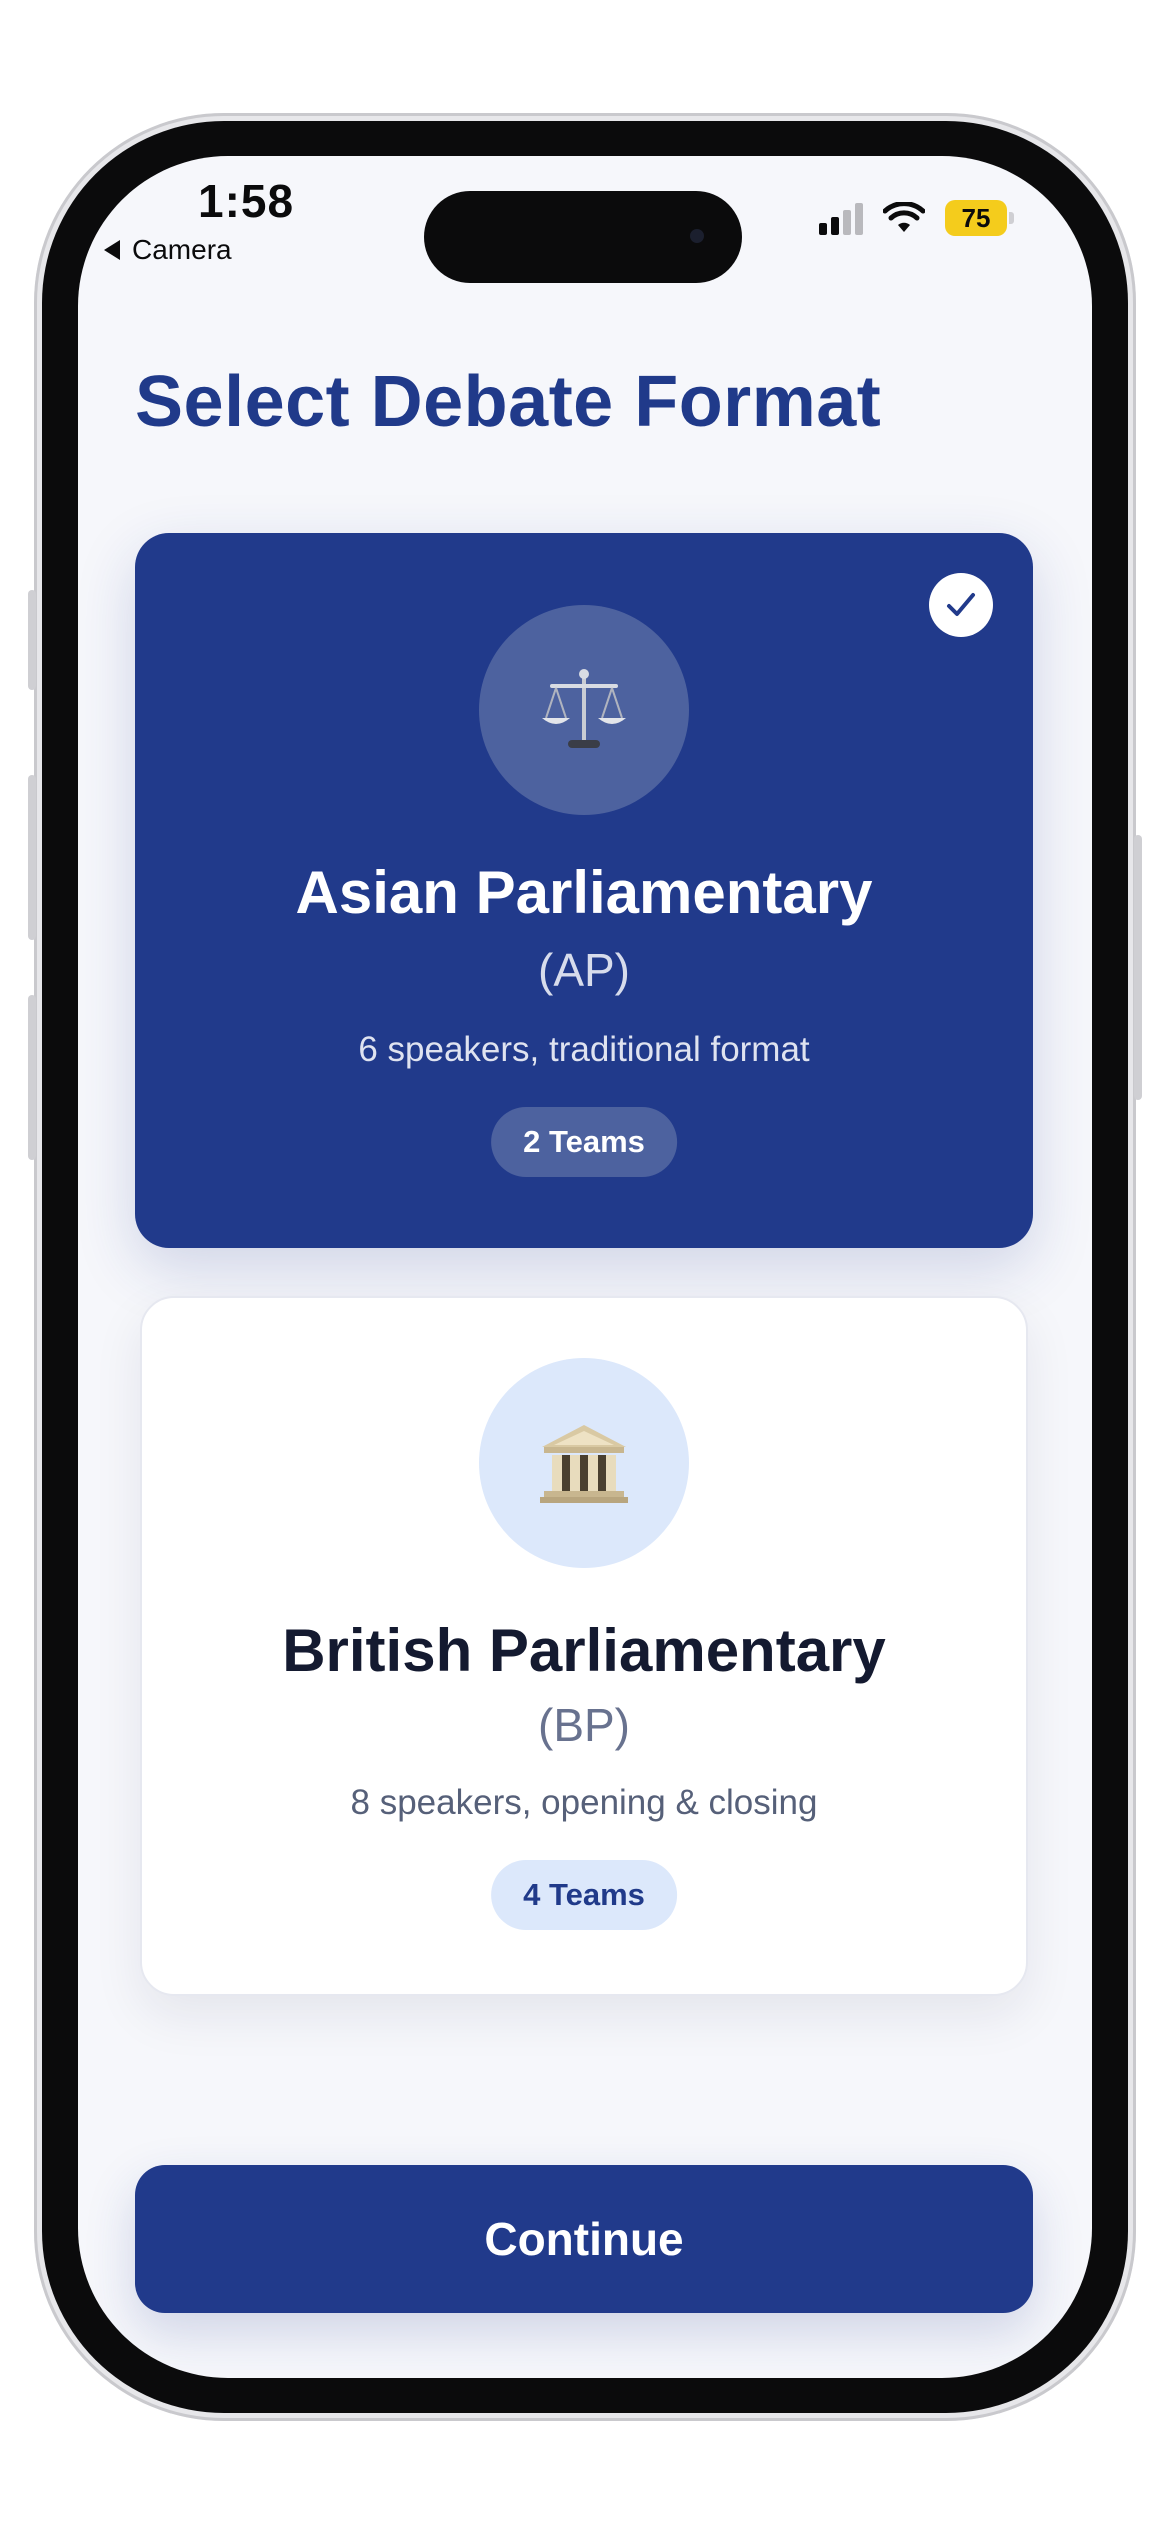 This screenshot has width=1170, height=2532. I want to click on back-triangle-icon, so click(112, 250).